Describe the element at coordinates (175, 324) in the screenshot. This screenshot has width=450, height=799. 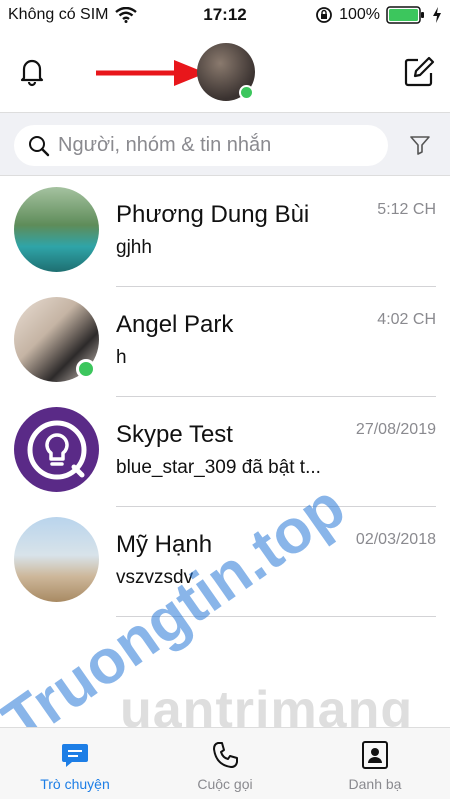
I see `contact-name: Angel Park` at that location.